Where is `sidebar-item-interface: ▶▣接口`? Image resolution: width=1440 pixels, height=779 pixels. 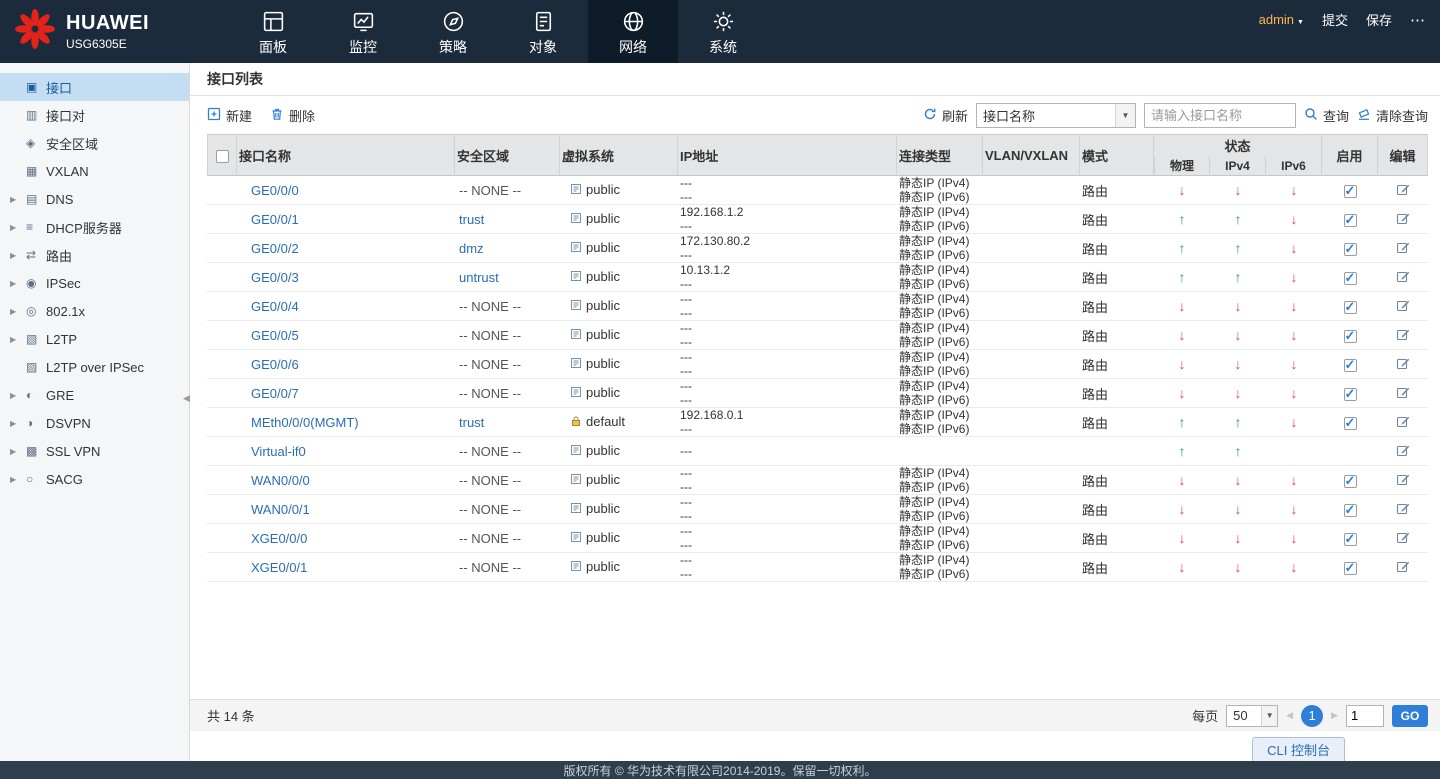
sidebar-item-interface: ▶▣接口 is located at coordinates (94, 87).